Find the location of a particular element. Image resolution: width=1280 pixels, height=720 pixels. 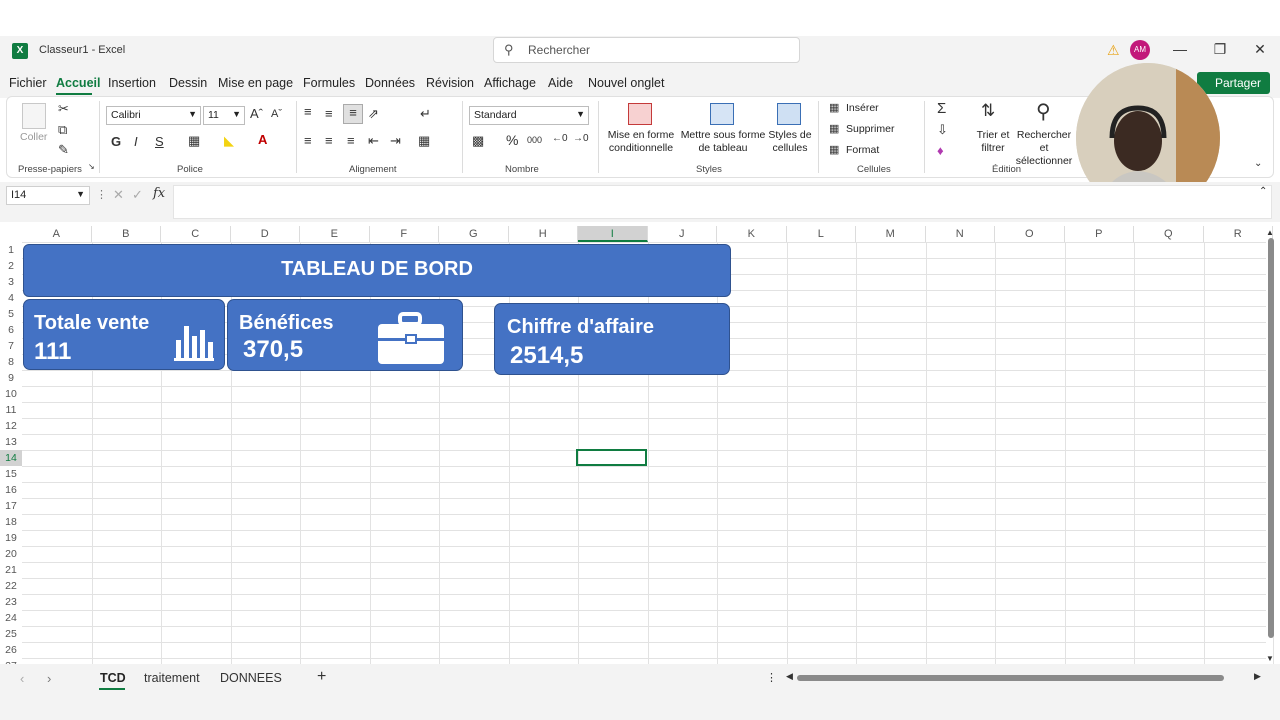

borders-icon: ▦ is located at coordinates (194, 141).